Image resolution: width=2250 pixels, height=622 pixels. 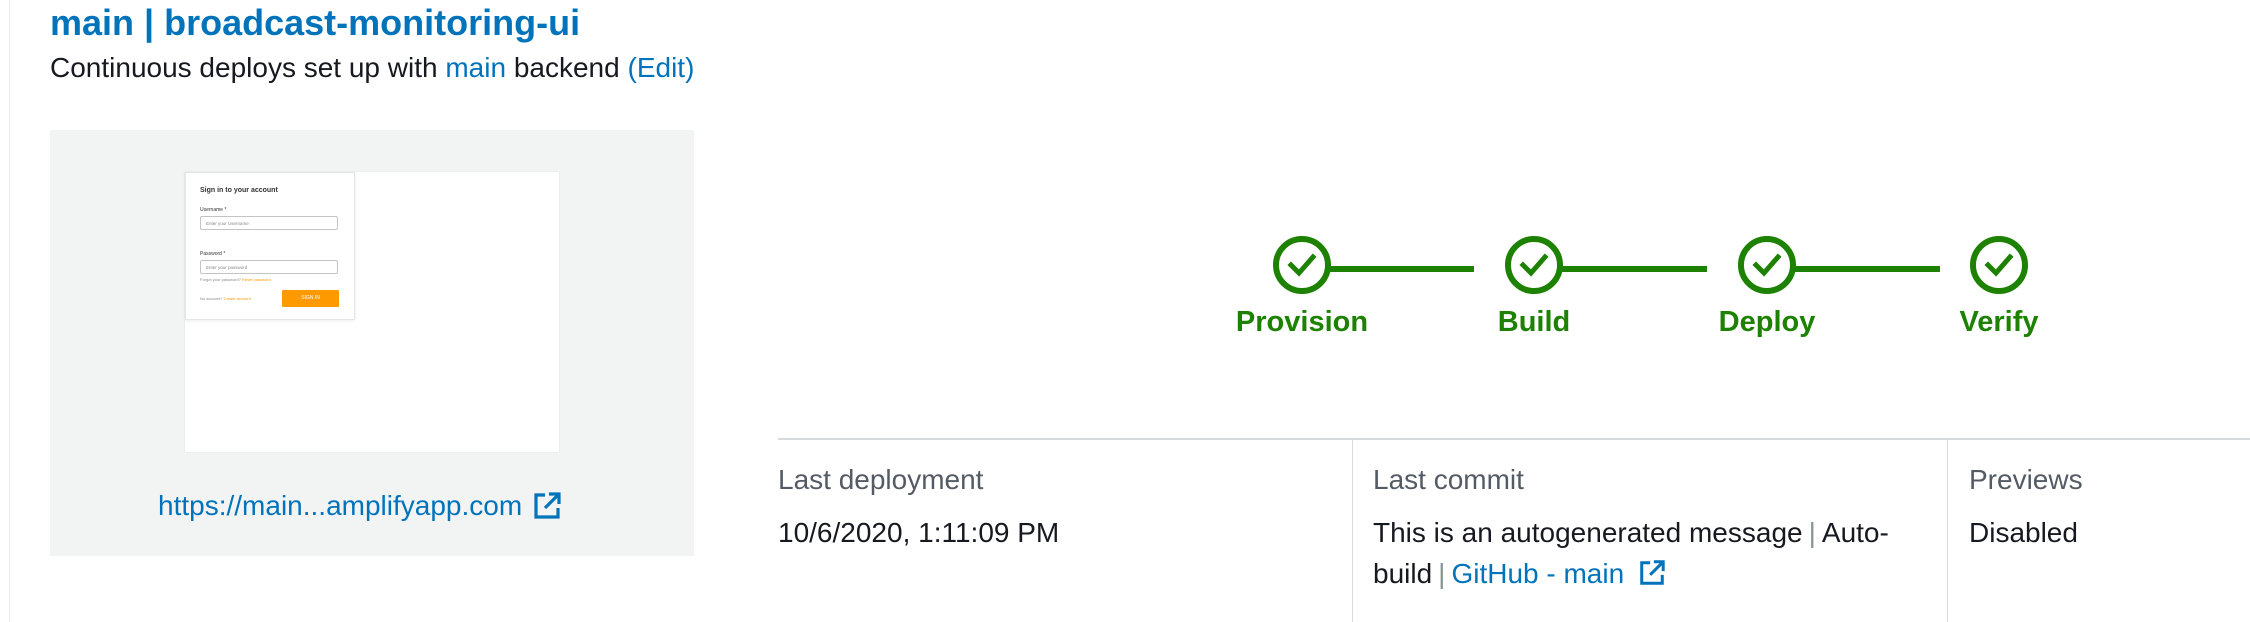 I want to click on repo-link: GitHub - main, so click(x=1537, y=573).